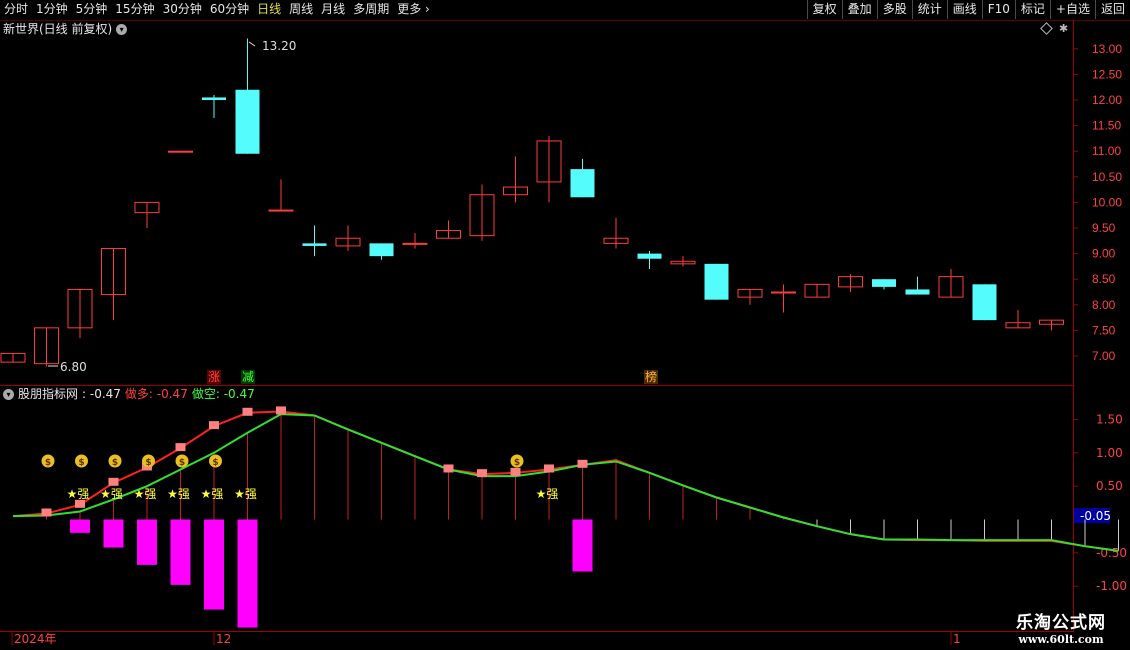 The width and height of the screenshot is (1130, 650). What do you see at coordinates (73, 367) in the screenshot?
I see `low-label: 6.80` at bounding box center [73, 367].